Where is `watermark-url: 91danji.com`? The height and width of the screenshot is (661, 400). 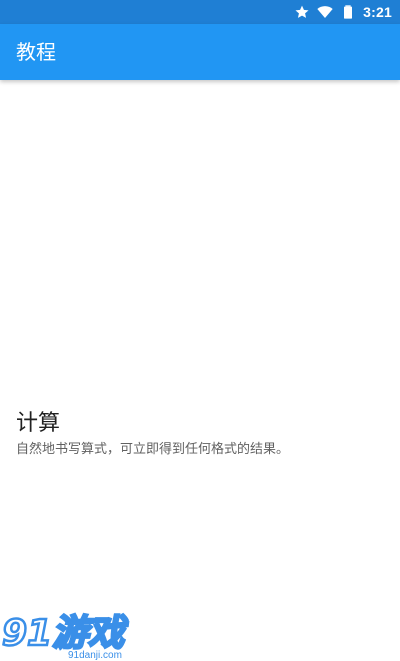
watermark-url: 91danji.com is located at coordinates (95, 655).